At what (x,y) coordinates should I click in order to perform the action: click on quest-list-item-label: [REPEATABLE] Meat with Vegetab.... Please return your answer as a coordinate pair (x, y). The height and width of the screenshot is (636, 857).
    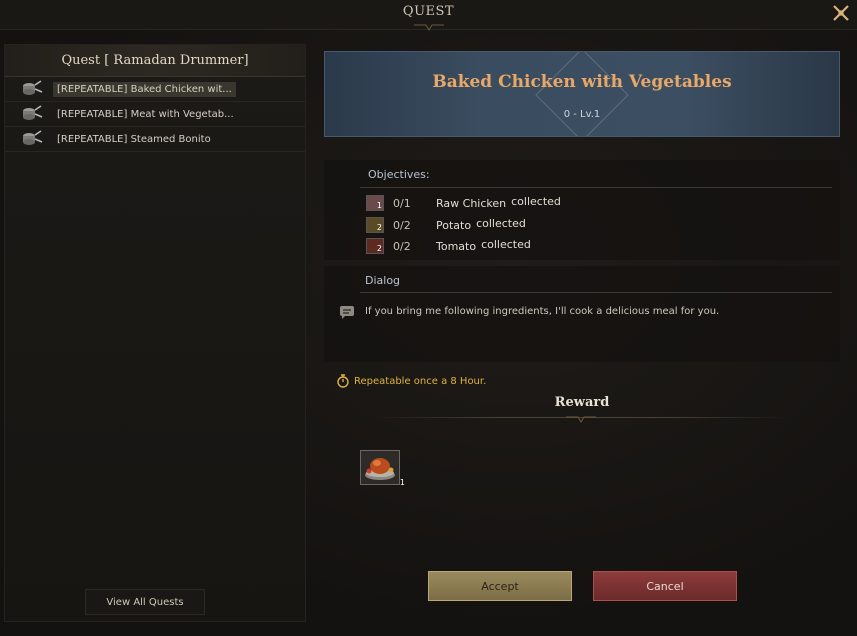
    Looking at the image, I should click on (145, 114).